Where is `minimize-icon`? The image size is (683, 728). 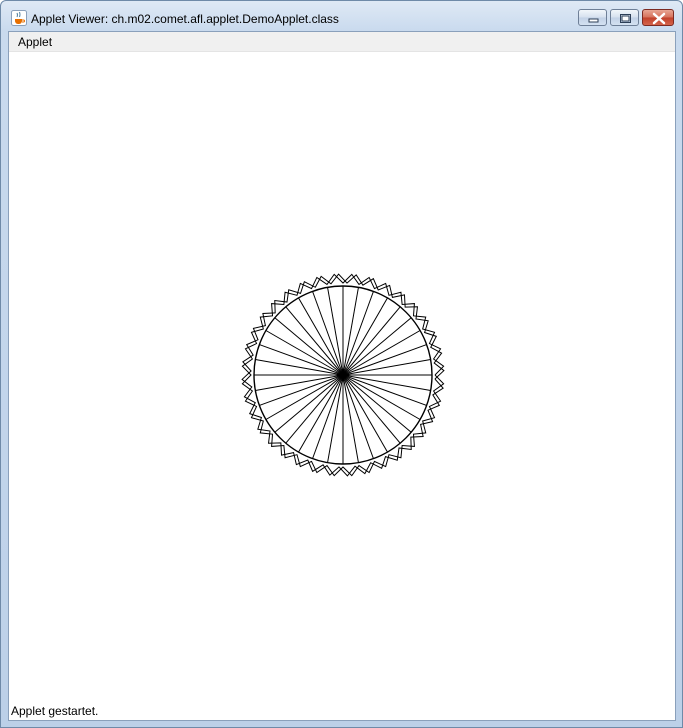 minimize-icon is located at coordinates (593, 20).